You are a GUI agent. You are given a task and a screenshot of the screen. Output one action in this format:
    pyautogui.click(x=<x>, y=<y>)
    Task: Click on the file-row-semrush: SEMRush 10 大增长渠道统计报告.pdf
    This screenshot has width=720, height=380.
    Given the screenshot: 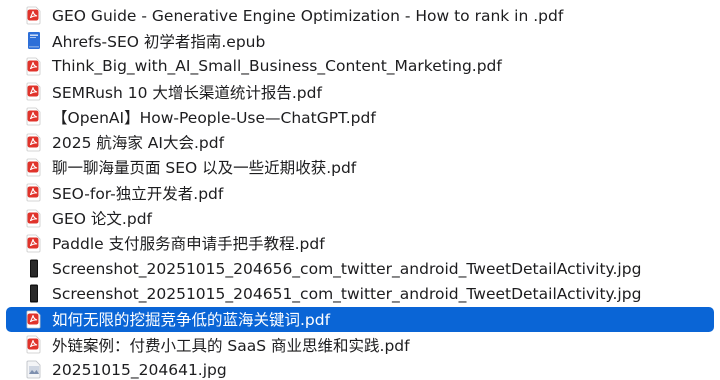 What is the action you would take?
    pyautogui.click(x=360, y=91)
    